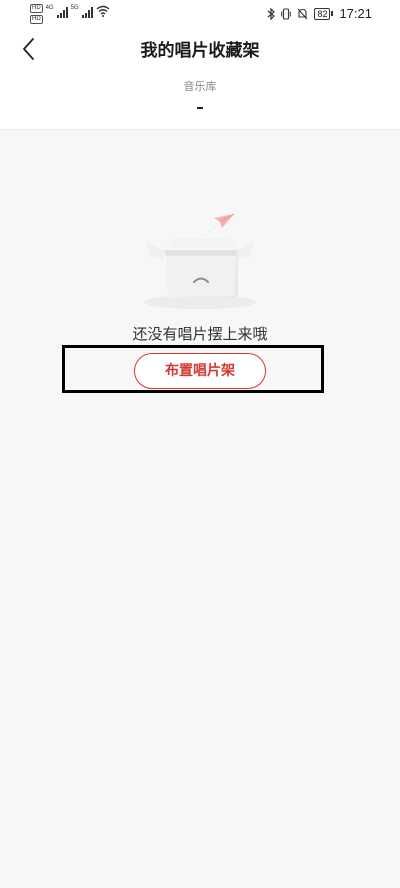 Image resolution: width=400 pixels, height=888 pixels. I want to click on bluetooth-icon, so click(272, 13).